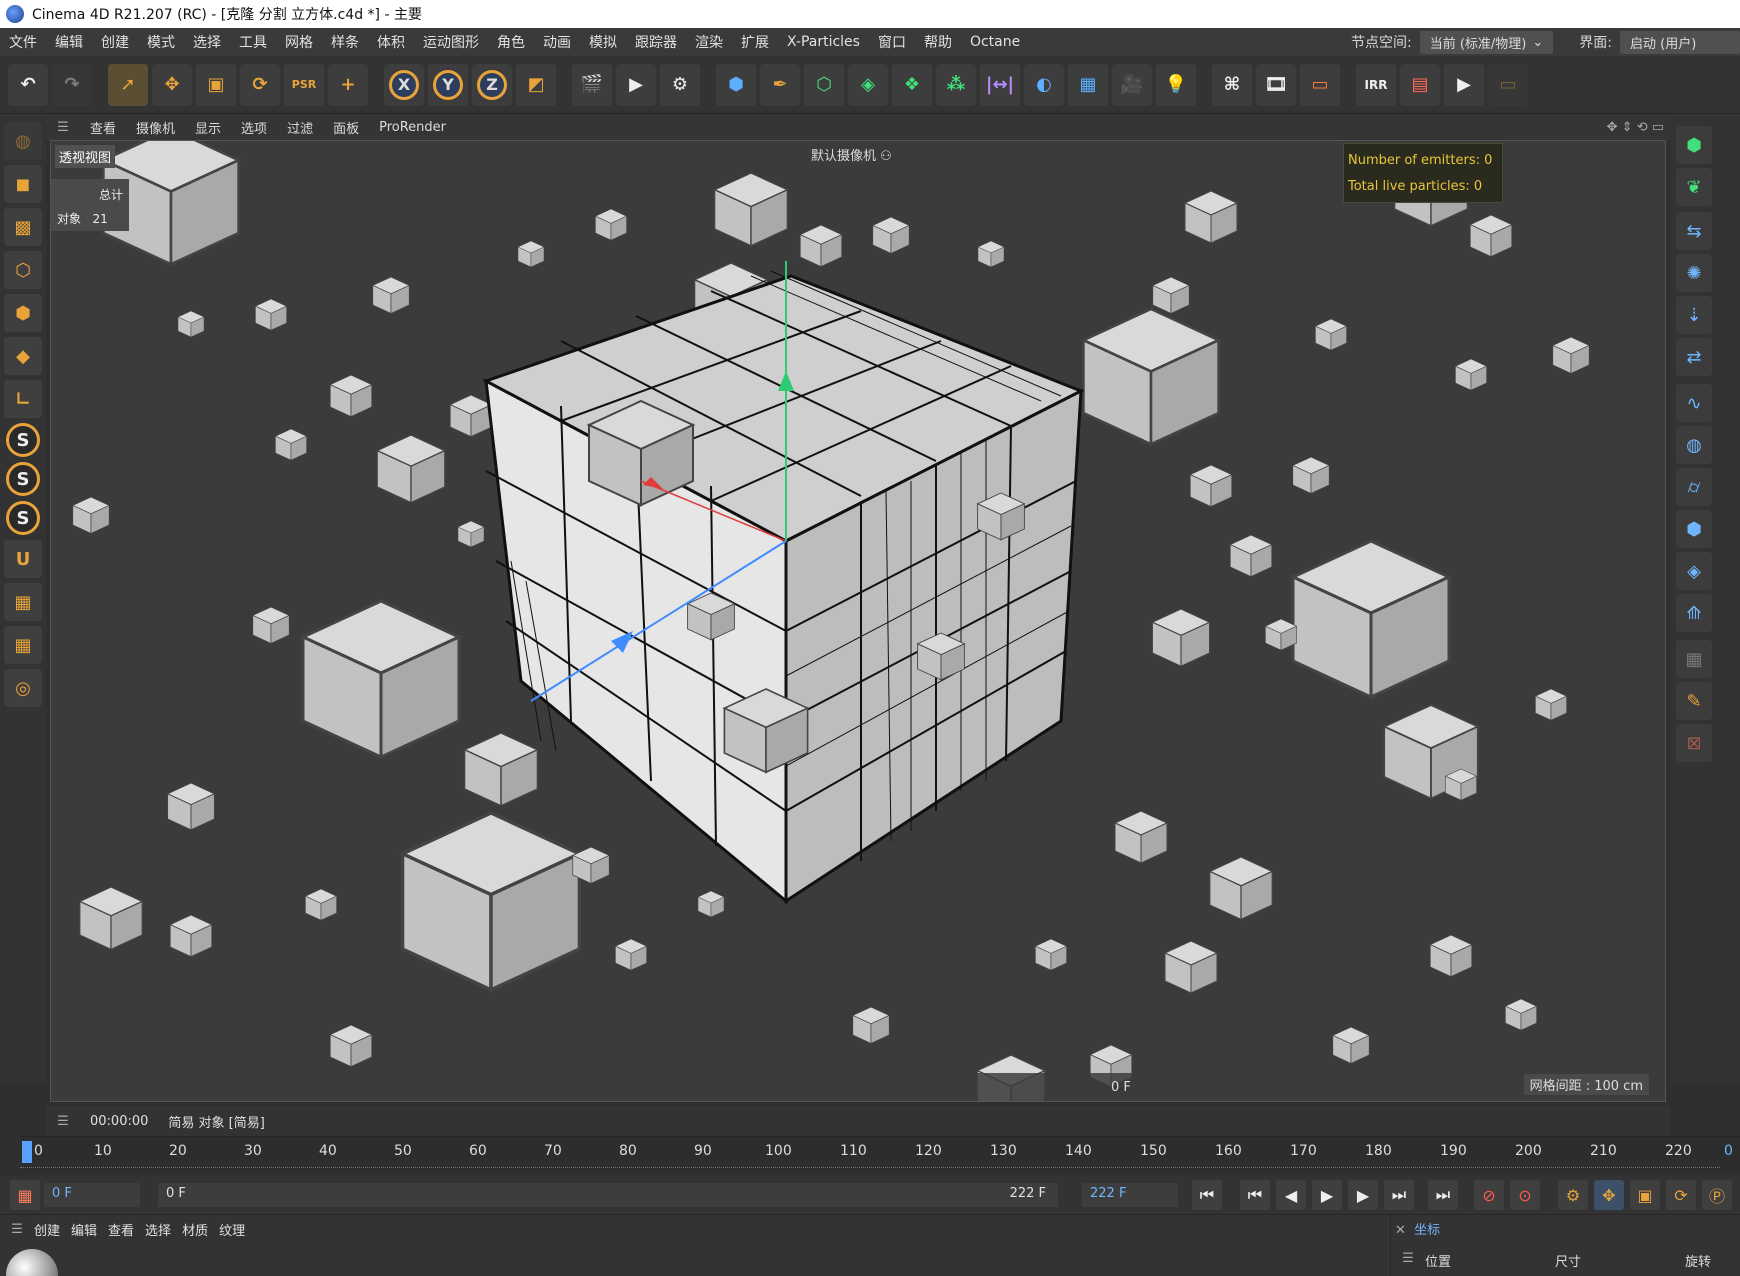  Describe the element at coordinates (1694, 403) in the screenshot. I see `xp-trail-button: ∿` at that location.